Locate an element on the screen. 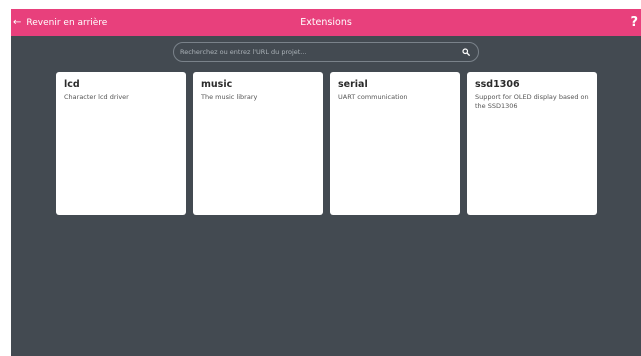 This screenshot has width=641, height=356. arrow-left-icon: ← is located at coordinates (17, 22).